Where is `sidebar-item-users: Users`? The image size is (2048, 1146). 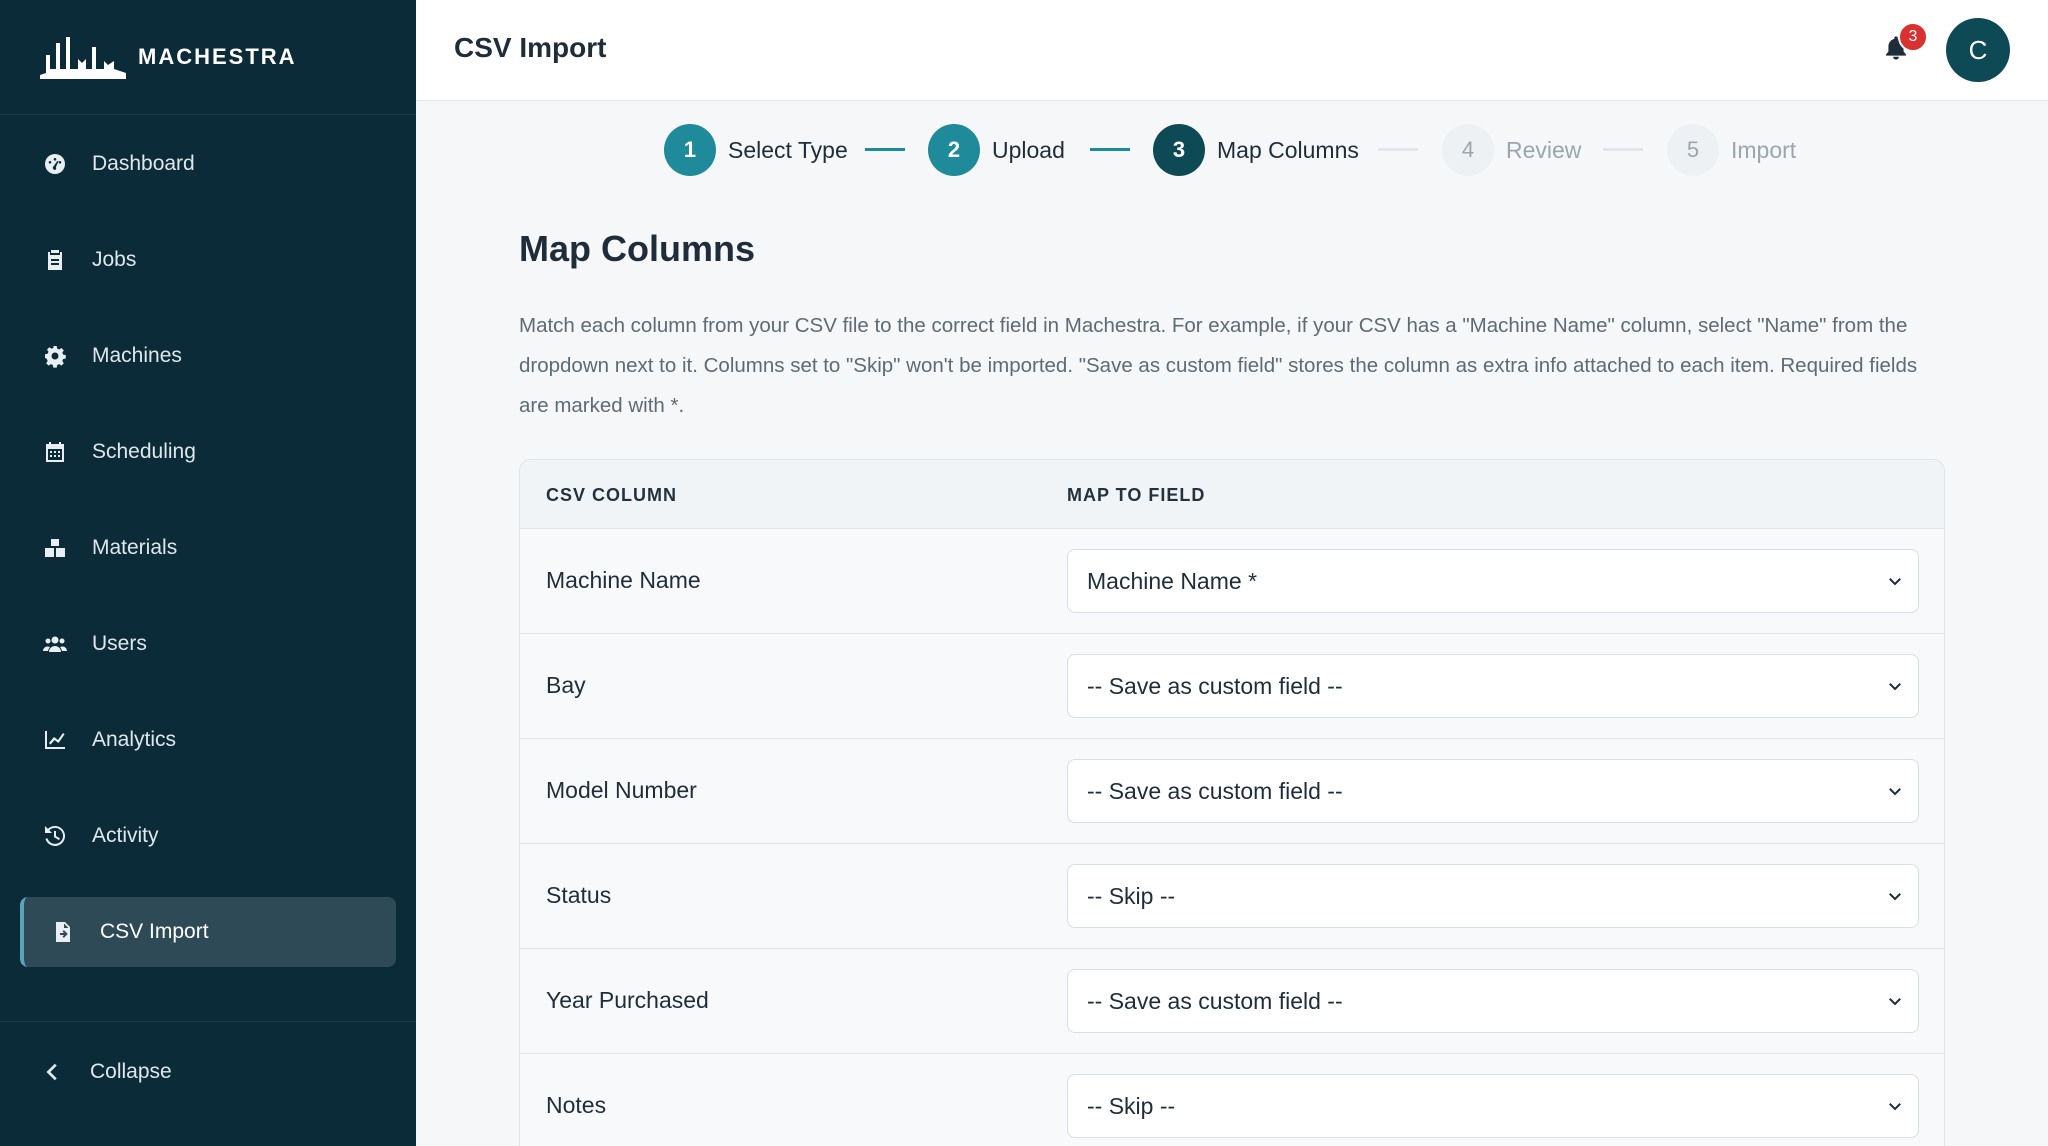 sidebar-item-users: Users is located at coordinates (208, 644).